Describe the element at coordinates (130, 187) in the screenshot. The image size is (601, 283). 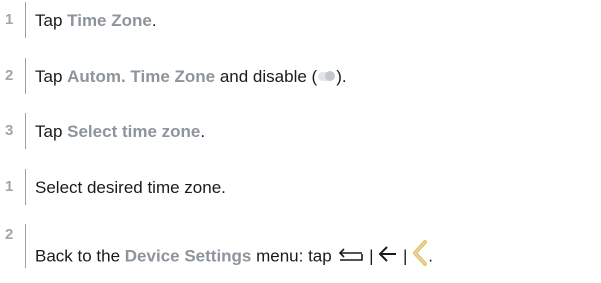
I see `step-text: Select desired time zone.` at that location.